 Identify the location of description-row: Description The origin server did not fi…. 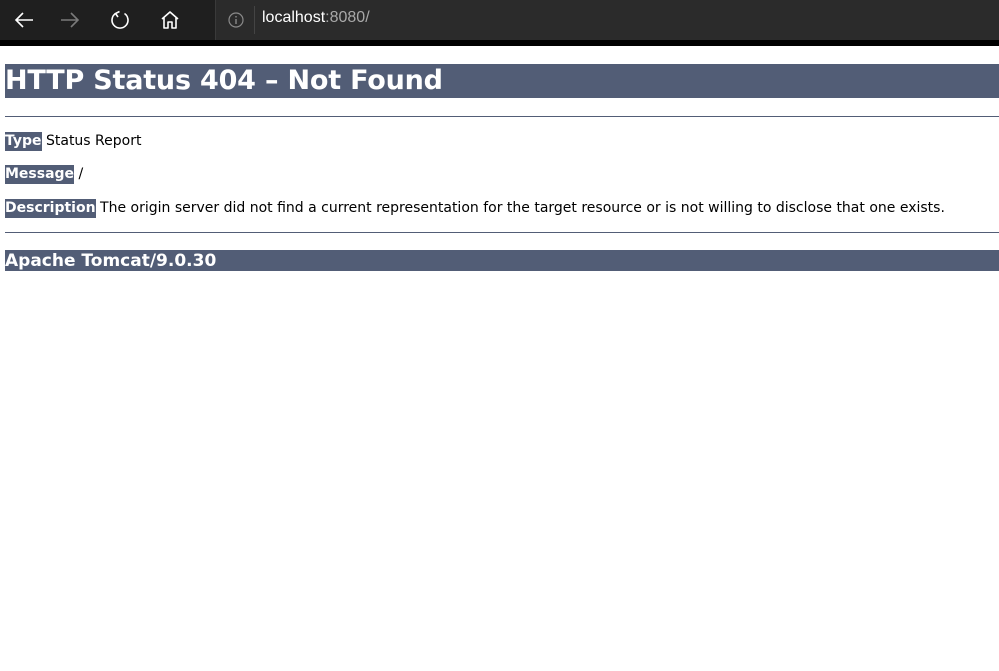
(475, 208).